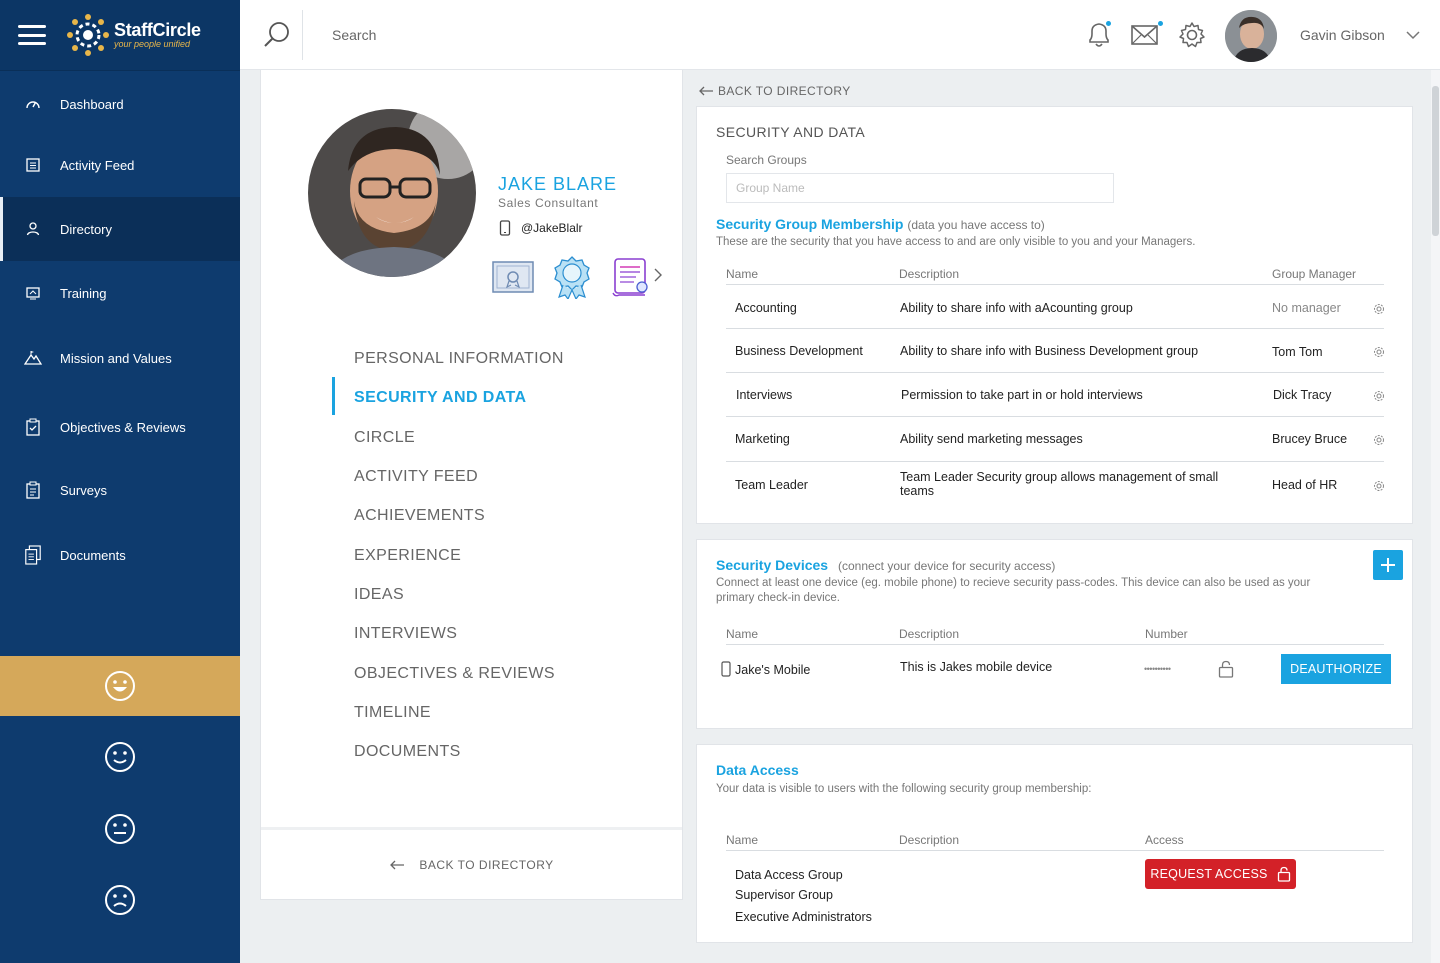  I want to click on sidebar-item-documents: Documents, so click(120, 555).